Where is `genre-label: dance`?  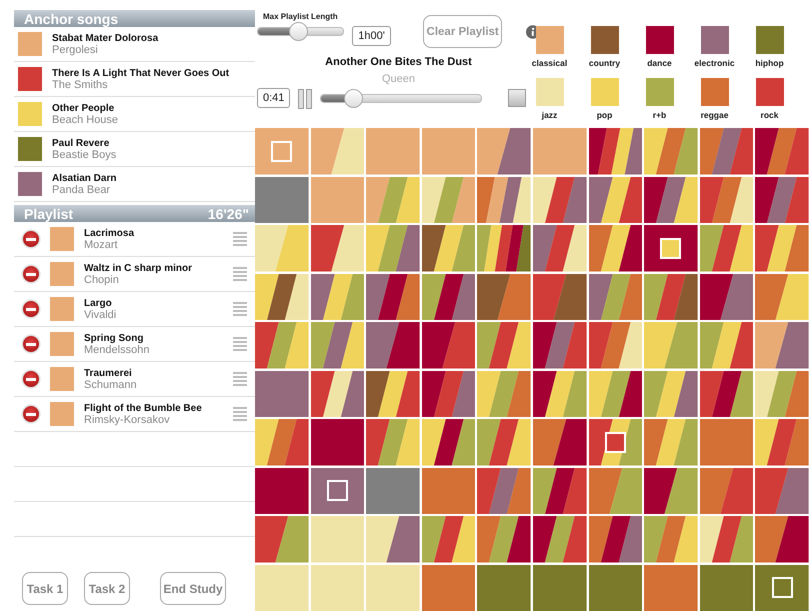
genre-label: dance is located at coordinates (659, 63).